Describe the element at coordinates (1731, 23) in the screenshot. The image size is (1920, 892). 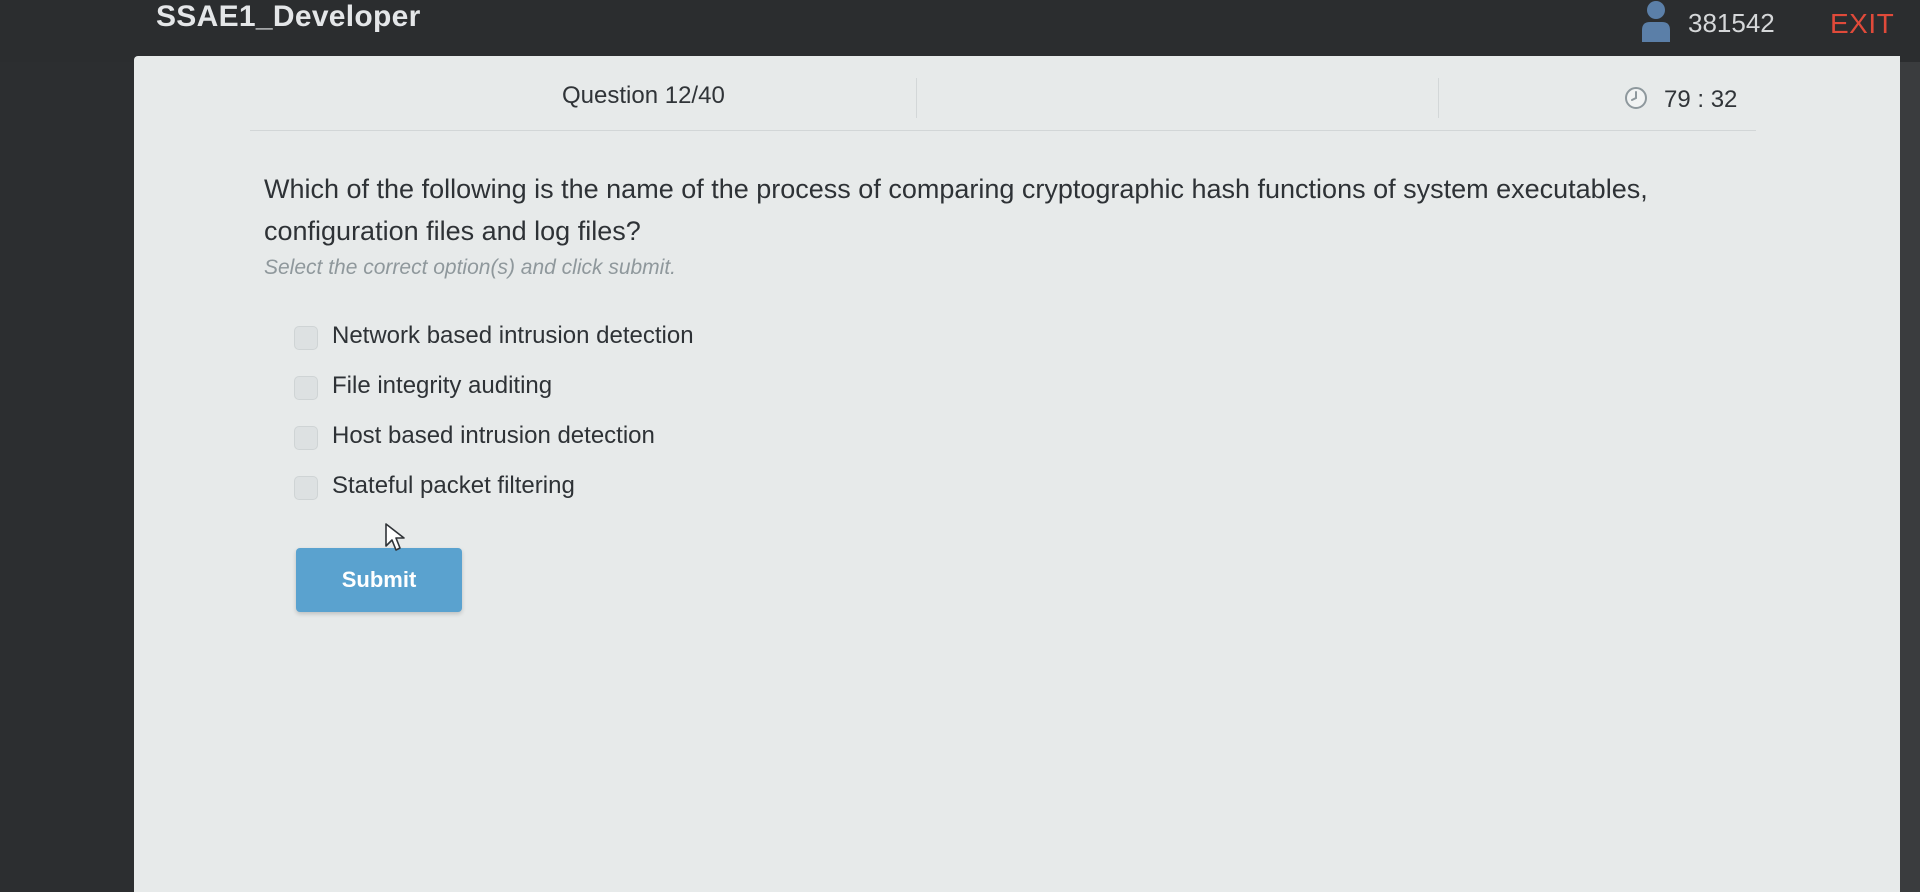
I see `user-id: 381542` at that location.